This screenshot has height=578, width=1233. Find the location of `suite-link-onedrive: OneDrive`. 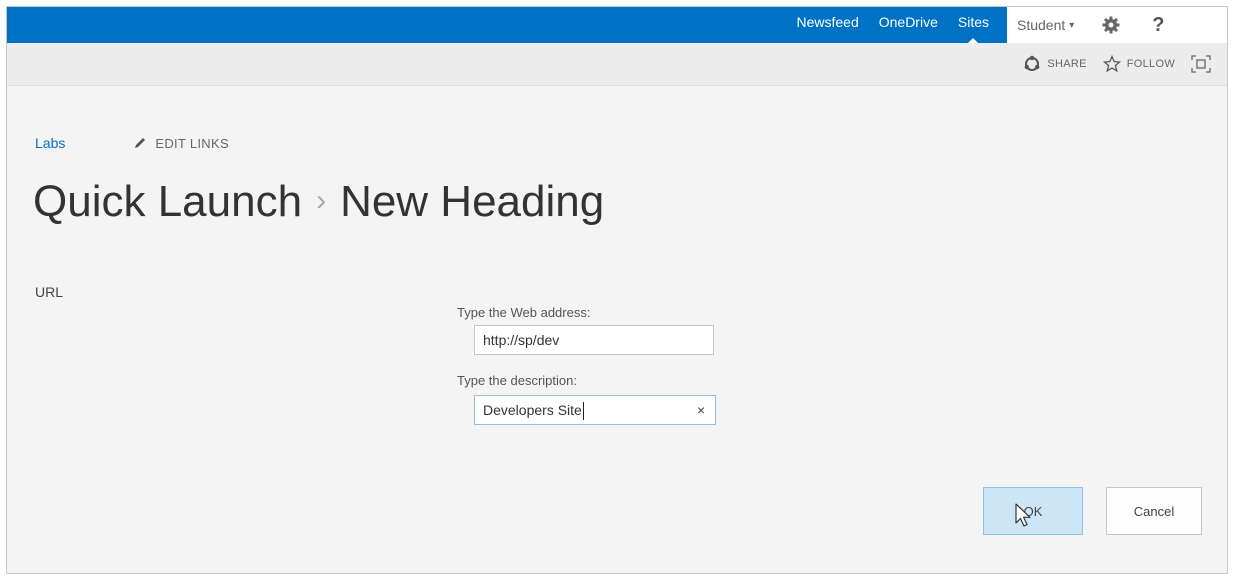

suite-link-onedrive: OneDrive is located at coordinates (908, 25).